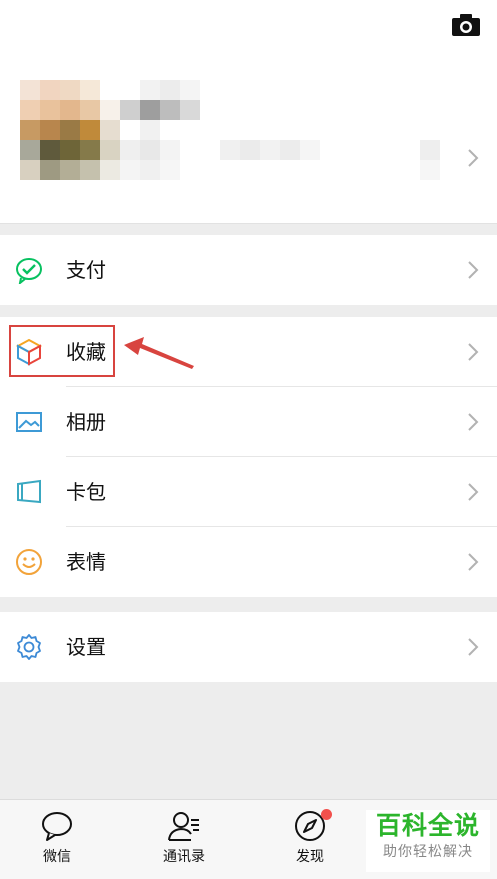 Image resolution: width=497 pixels, height=879 pixels. What do you see at coordinates (62, 351) in the screenshot?
I see `annotation-highlight-box` at bounding box center [62, 351].